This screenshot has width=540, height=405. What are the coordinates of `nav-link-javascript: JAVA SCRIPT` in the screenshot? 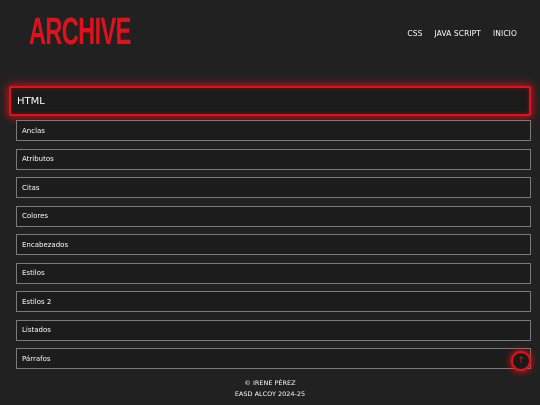 It's located at (457, 34).